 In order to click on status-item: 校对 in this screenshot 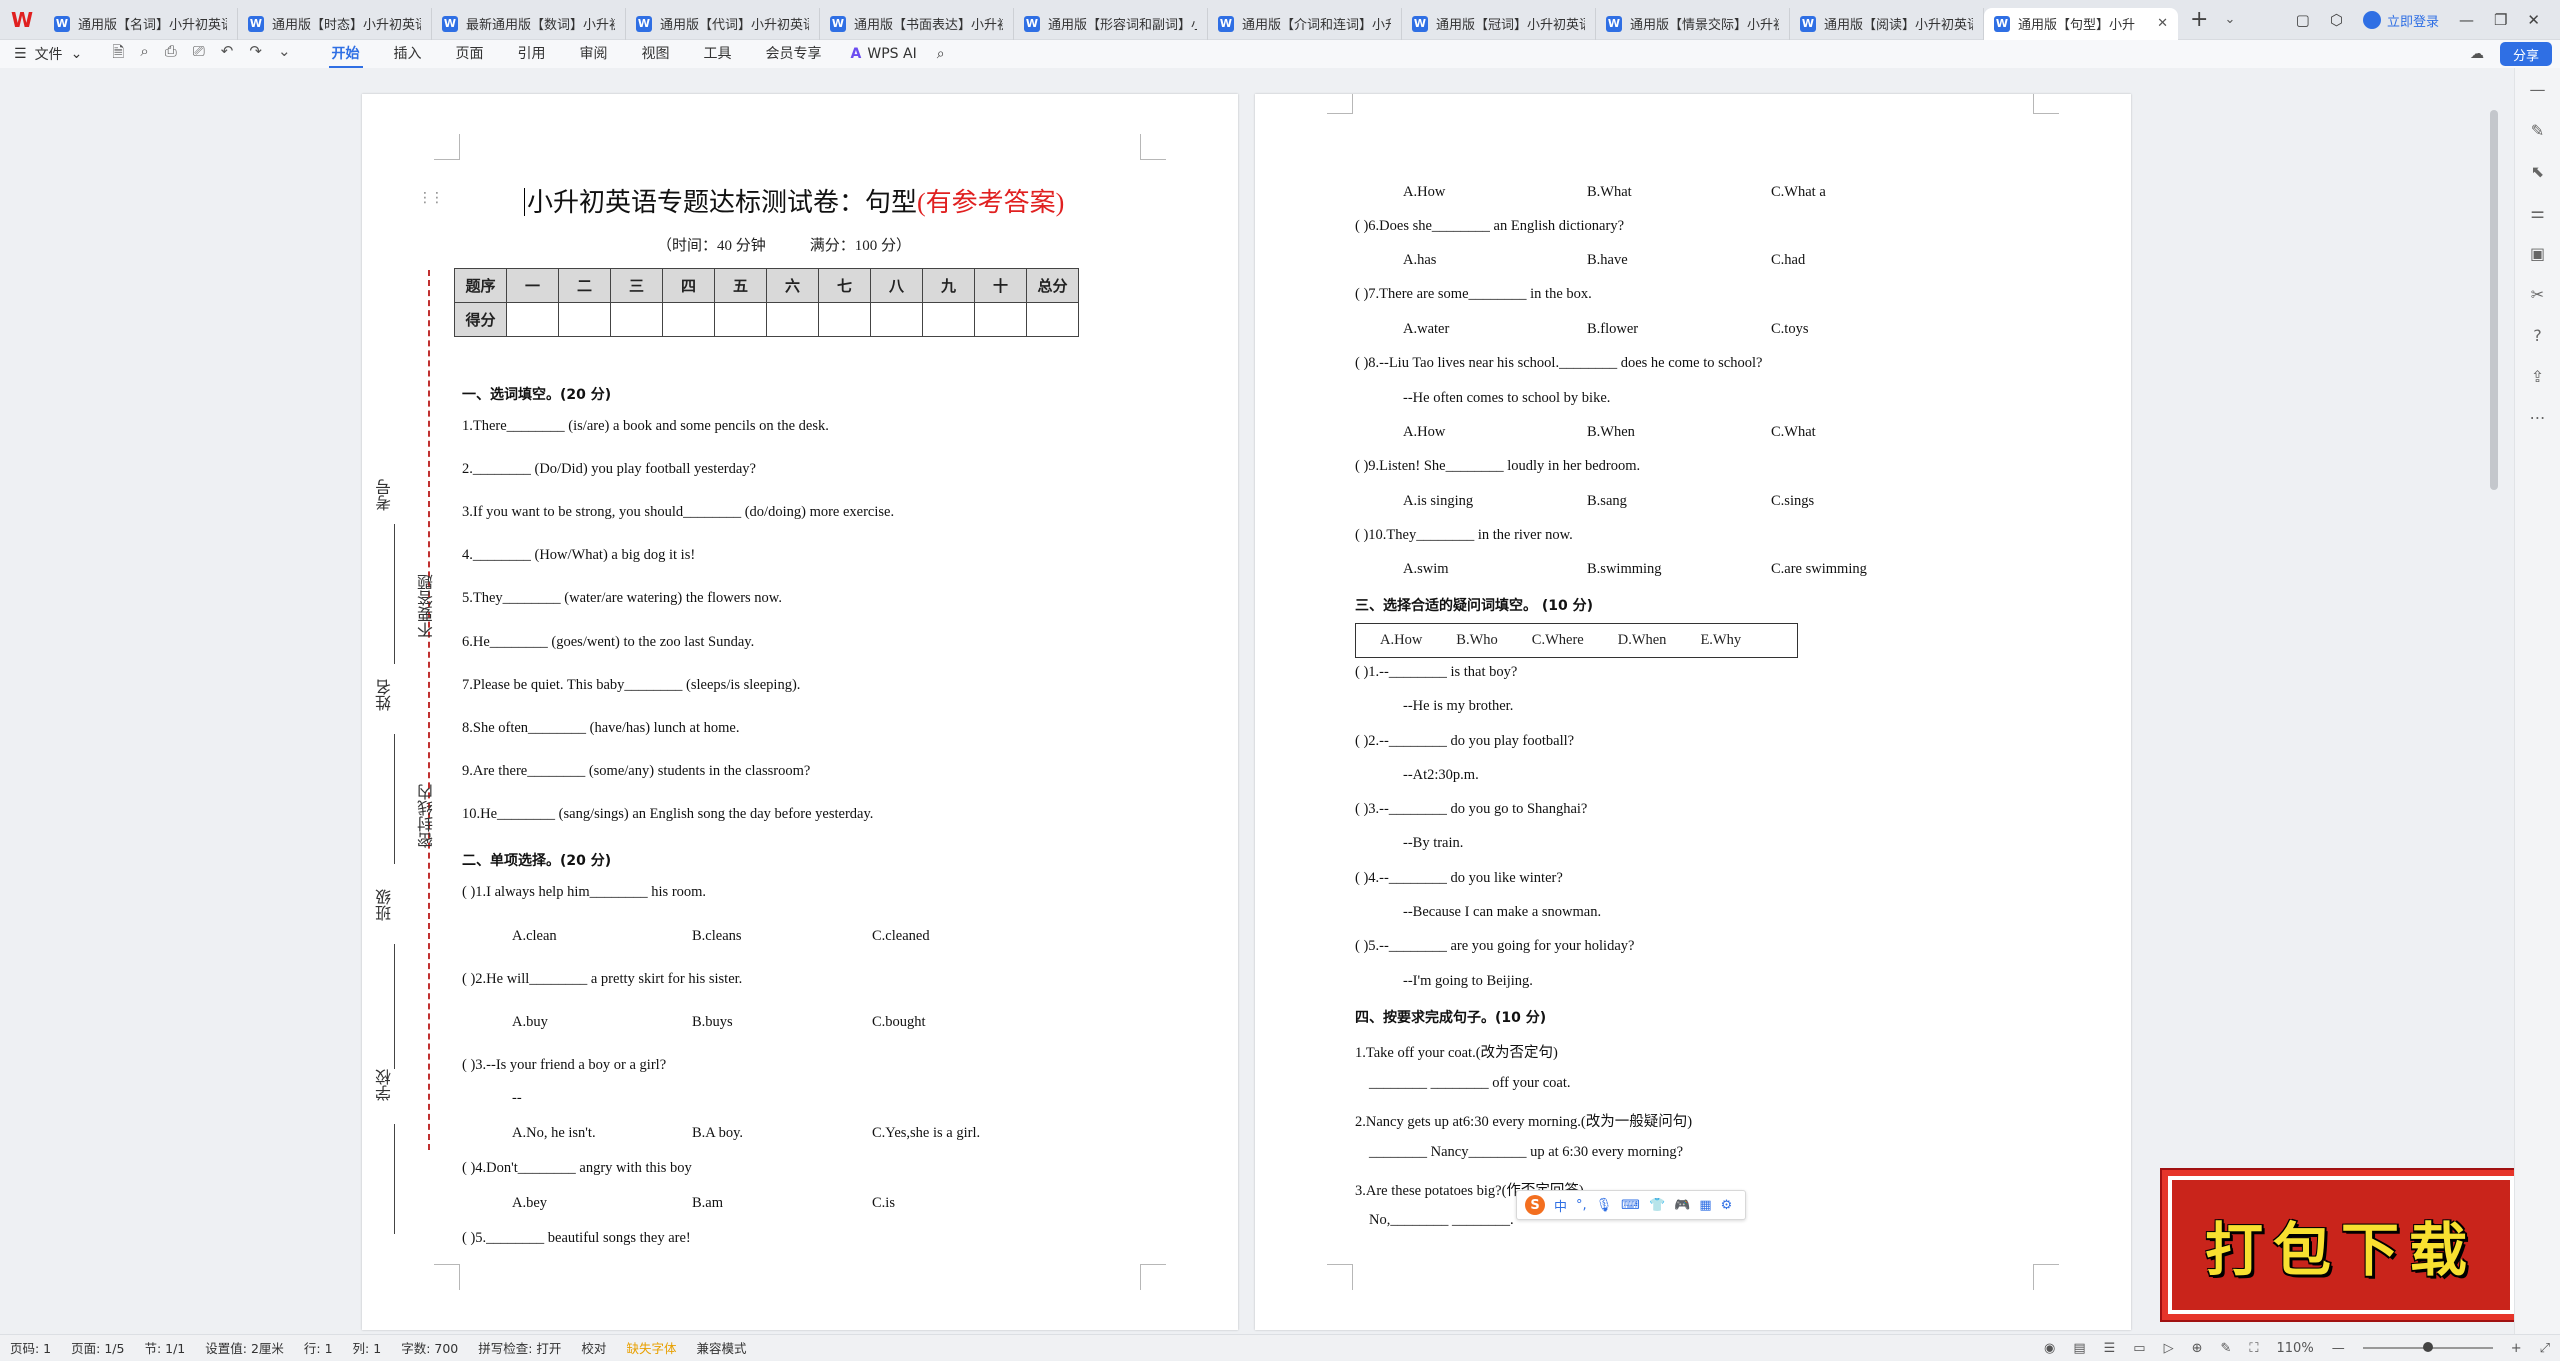, I will do `click(593, 1347)`.